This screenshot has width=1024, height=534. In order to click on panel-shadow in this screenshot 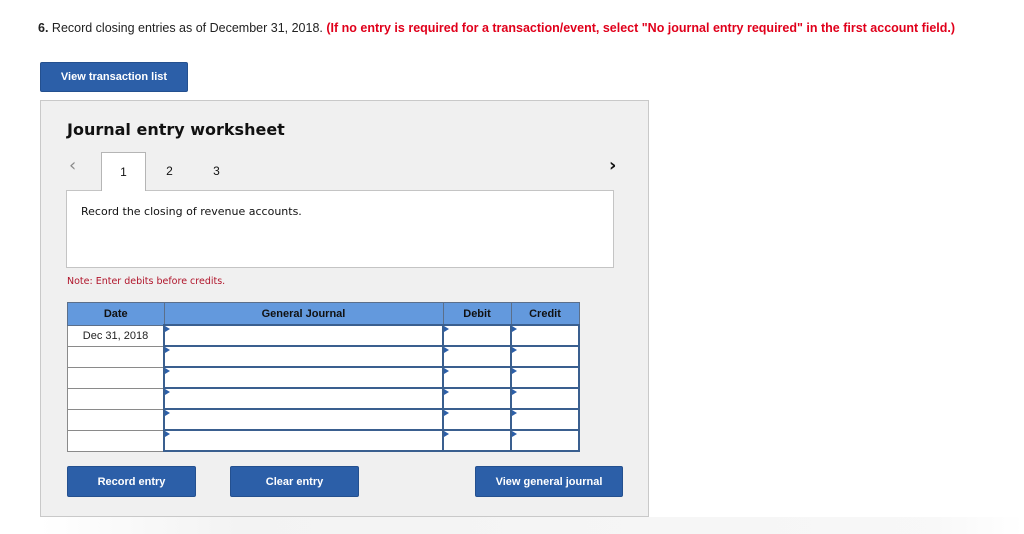, I will do `click(532, 525)`.